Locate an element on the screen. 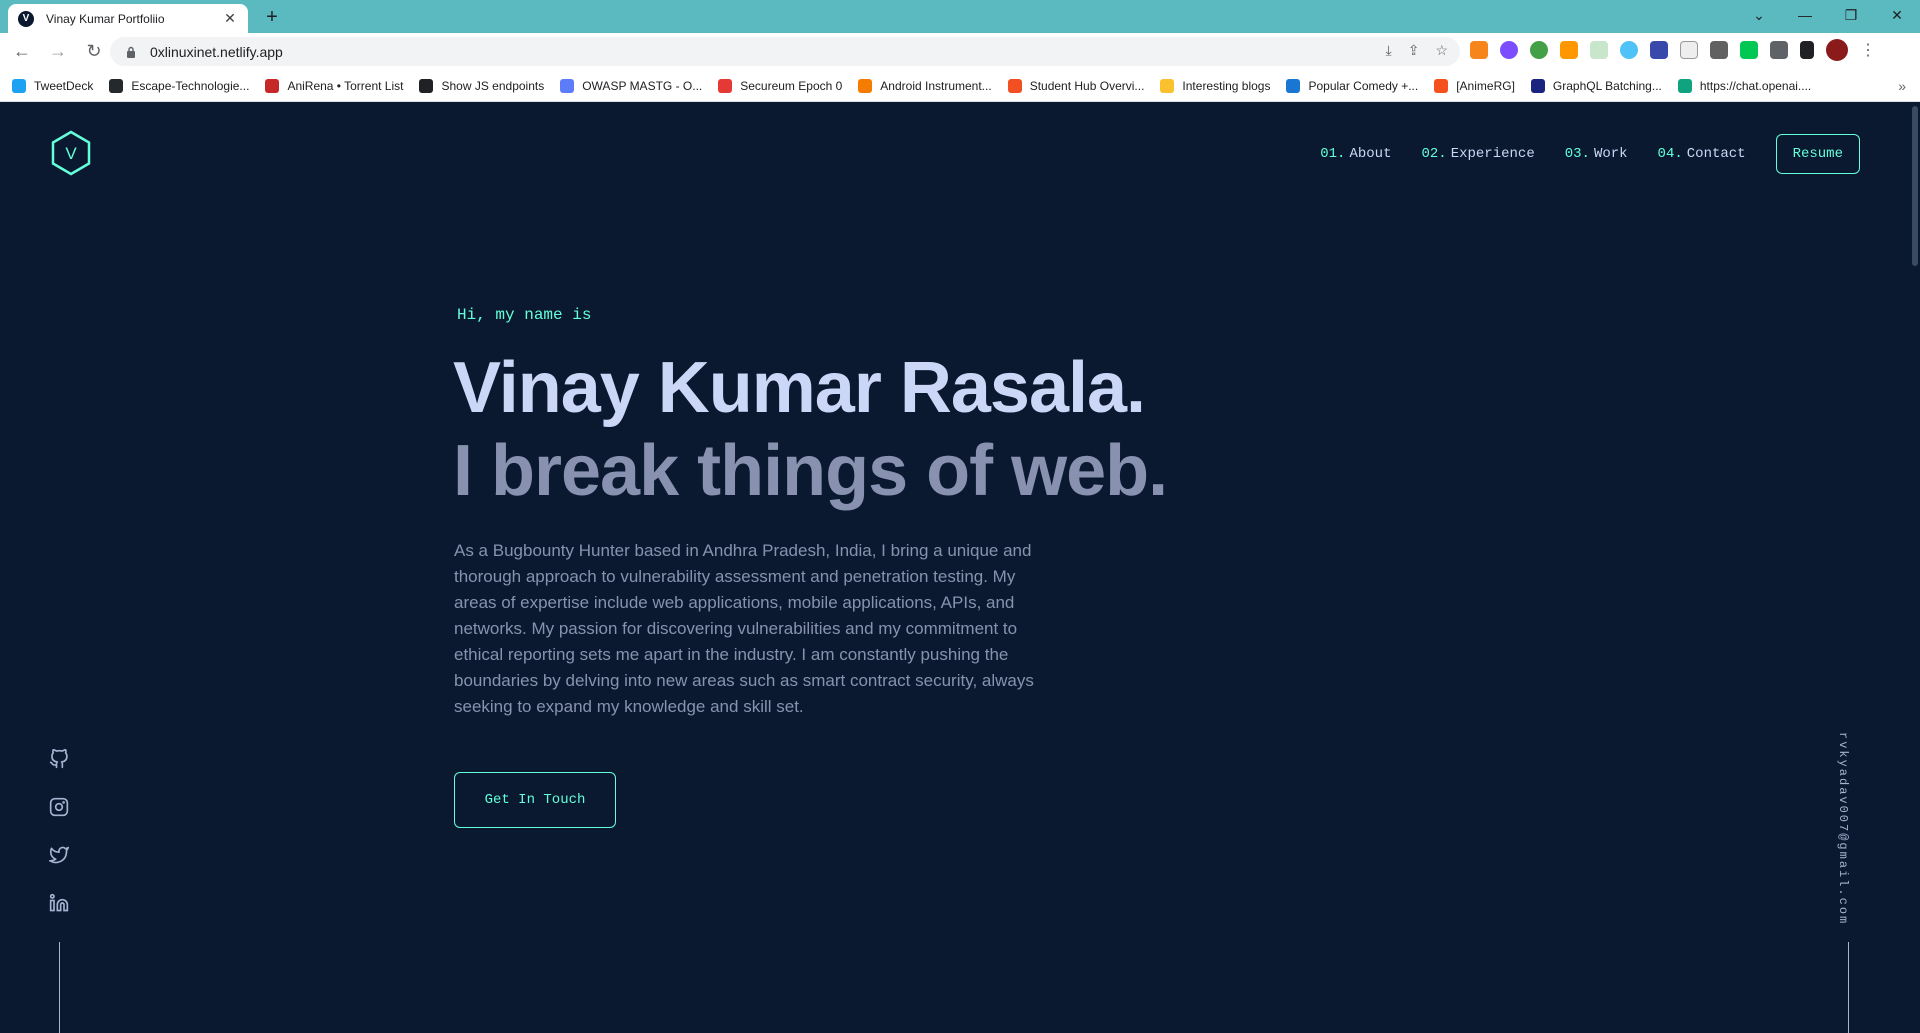 This screenshot has height=1033, width=1920. bookmark-label: TweetDeck is located at coordinates (64, 85).